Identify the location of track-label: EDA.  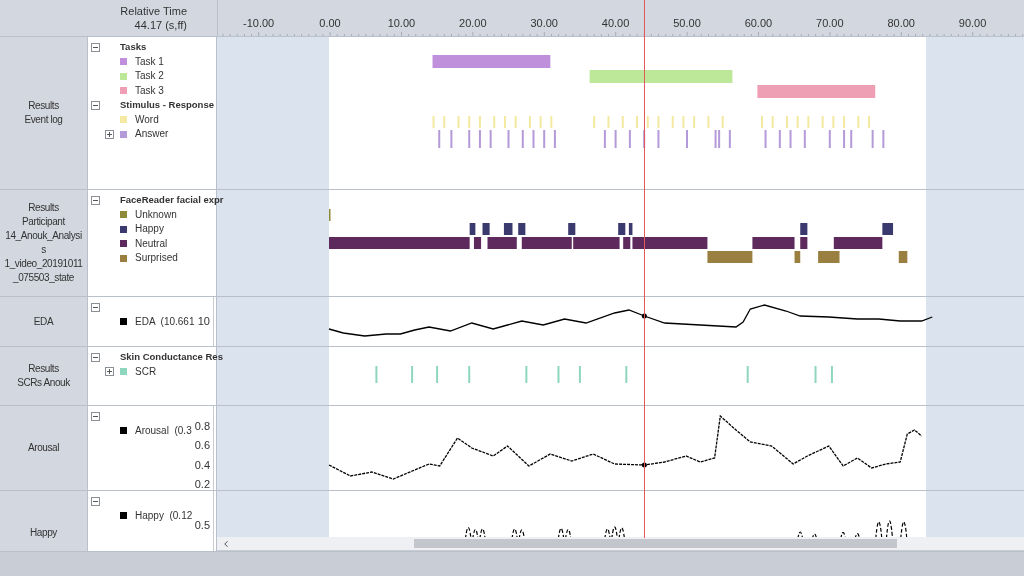
(43, 321).